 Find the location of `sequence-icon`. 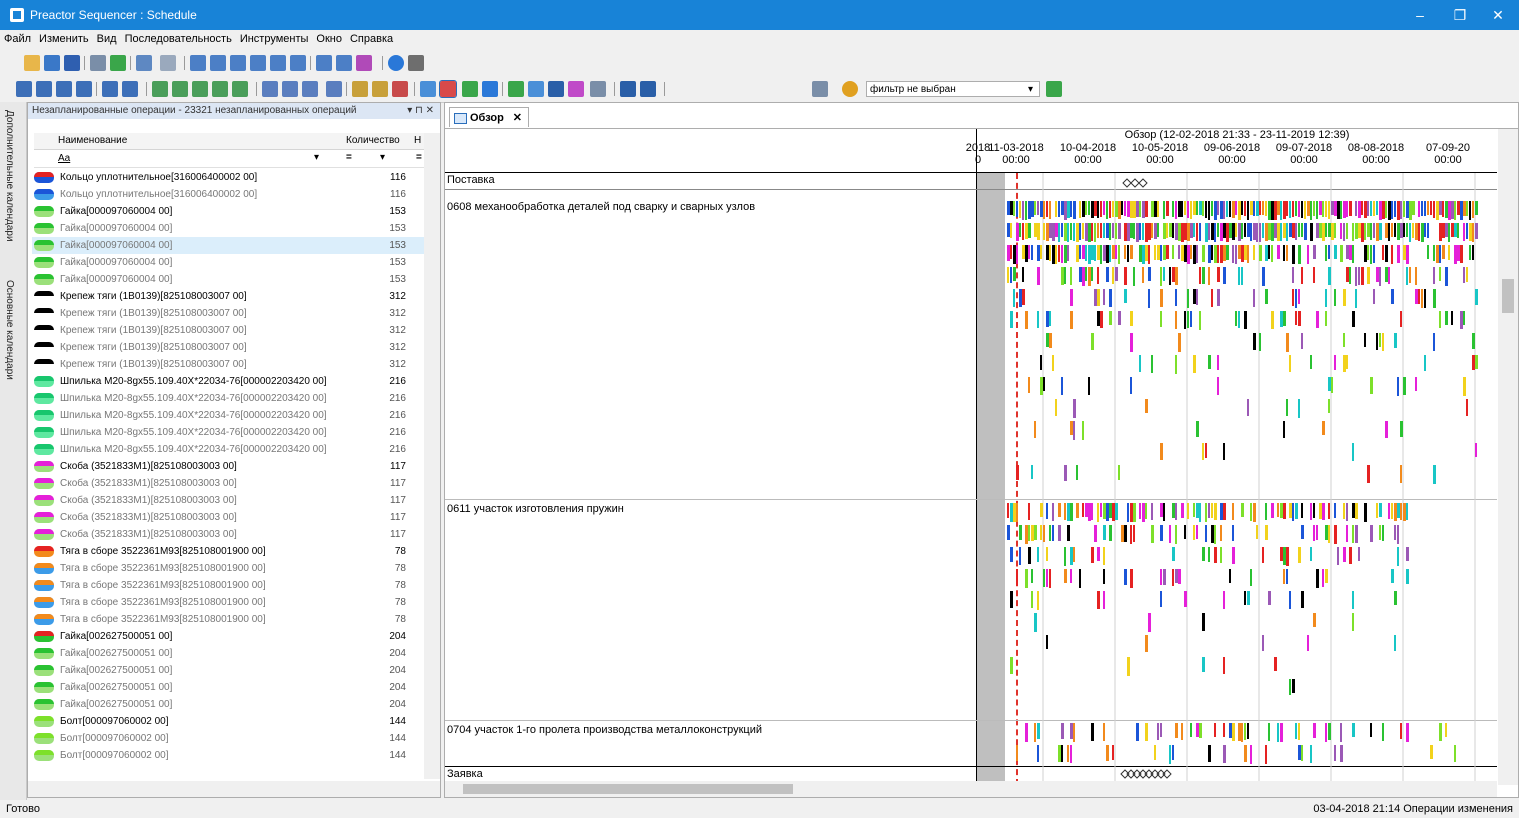

sequence-icon is located at coordinates (160, 89).